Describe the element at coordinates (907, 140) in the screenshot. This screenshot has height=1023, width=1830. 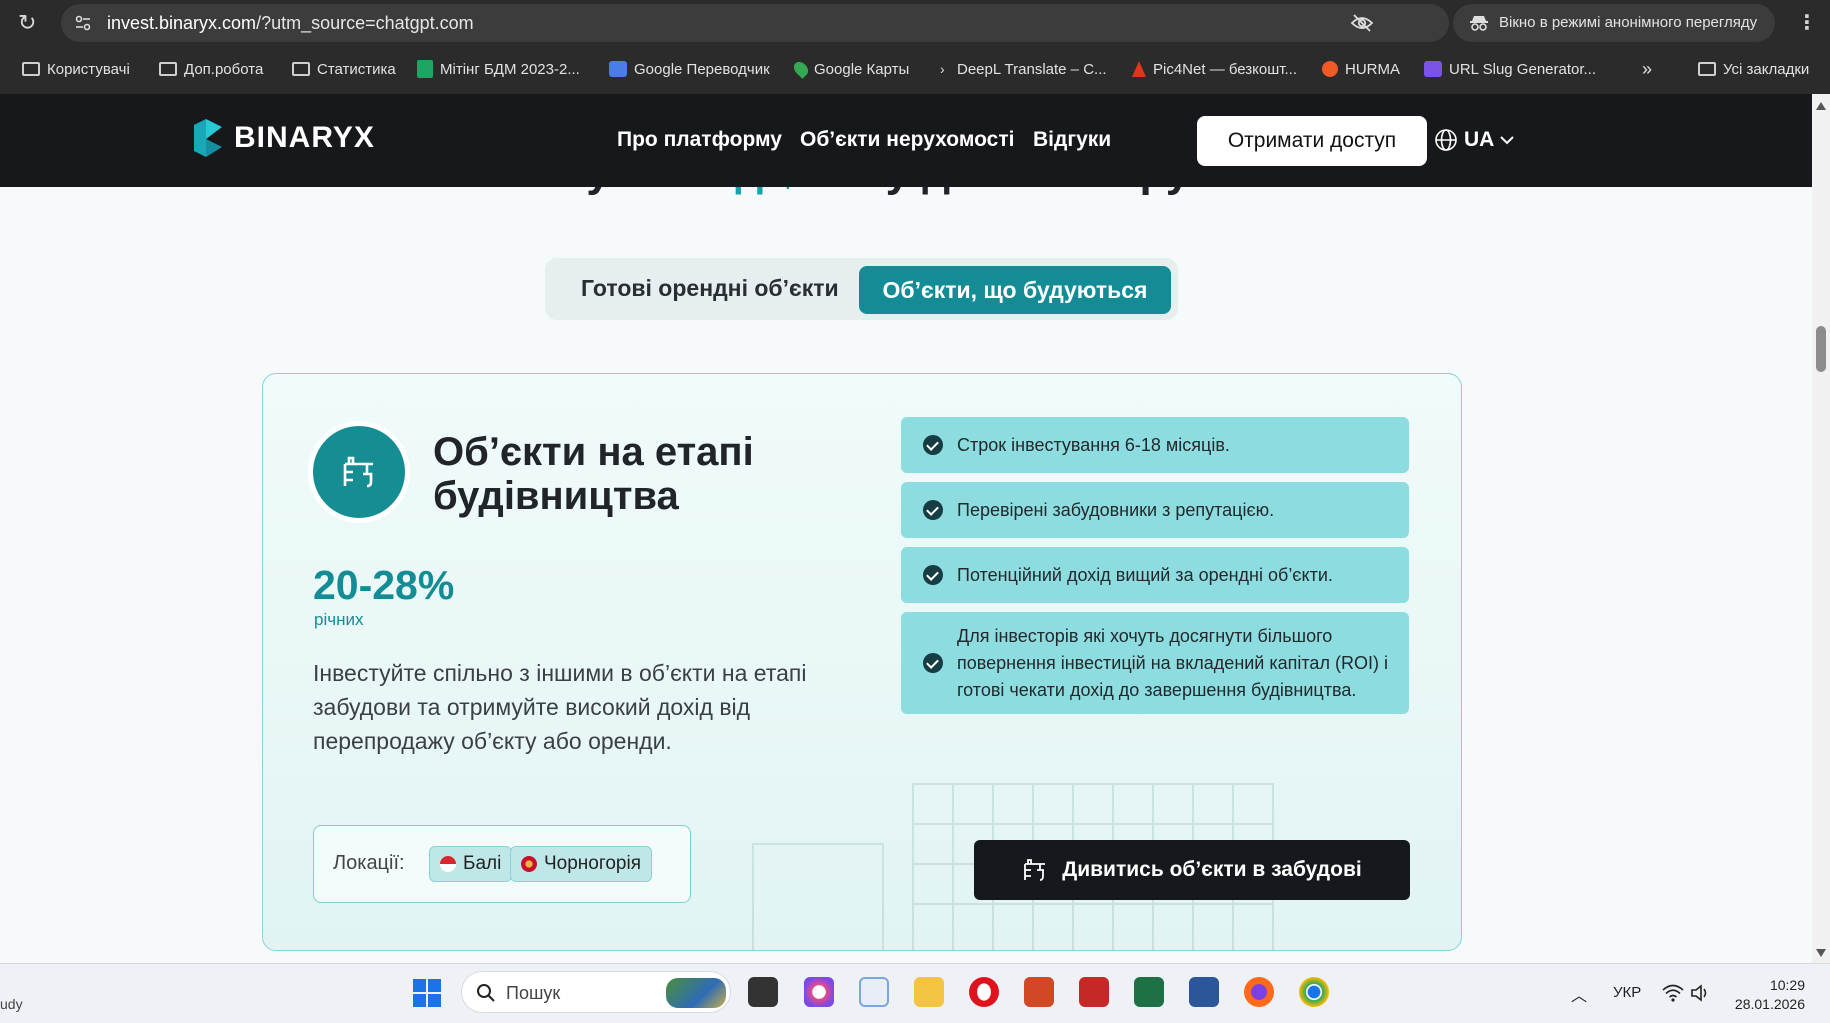
I see `nav-properties: Об’єкти нерухомості` at that location.